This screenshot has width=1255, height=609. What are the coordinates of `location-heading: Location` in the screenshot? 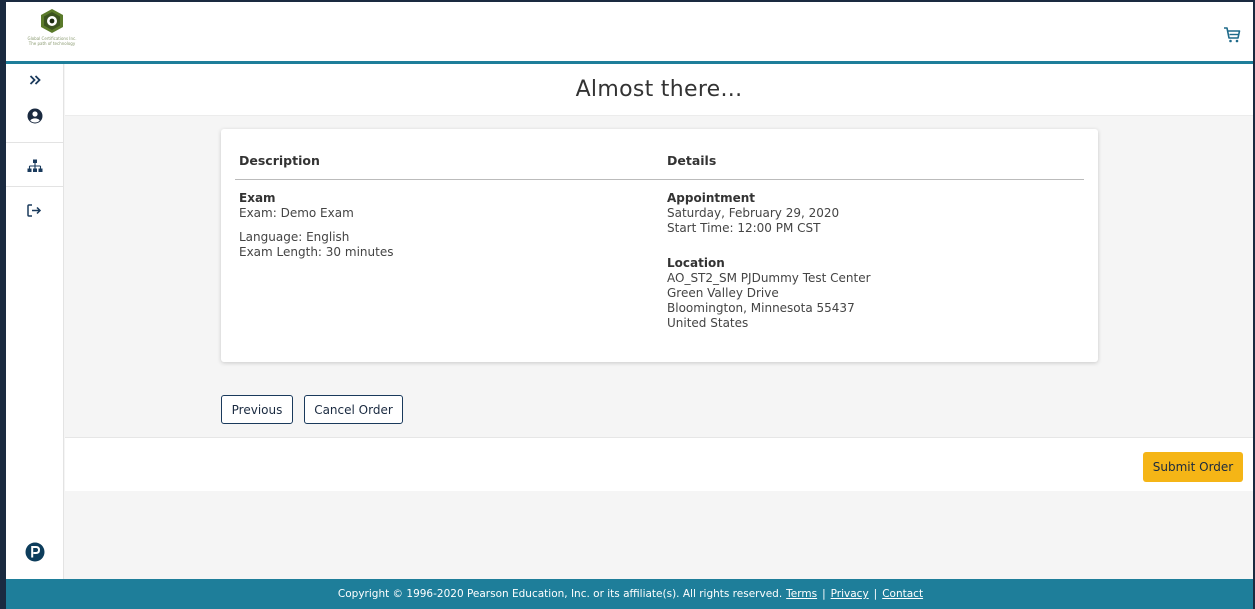 It's located at (696, 263).